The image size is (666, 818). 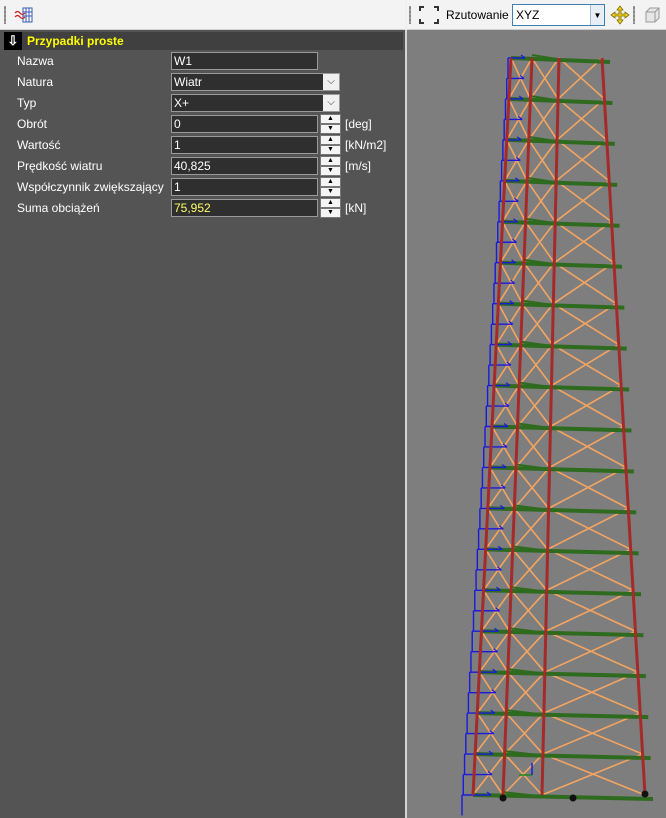 I want to click on projection-label: Rzutowanie, so click(x=477, y=15).